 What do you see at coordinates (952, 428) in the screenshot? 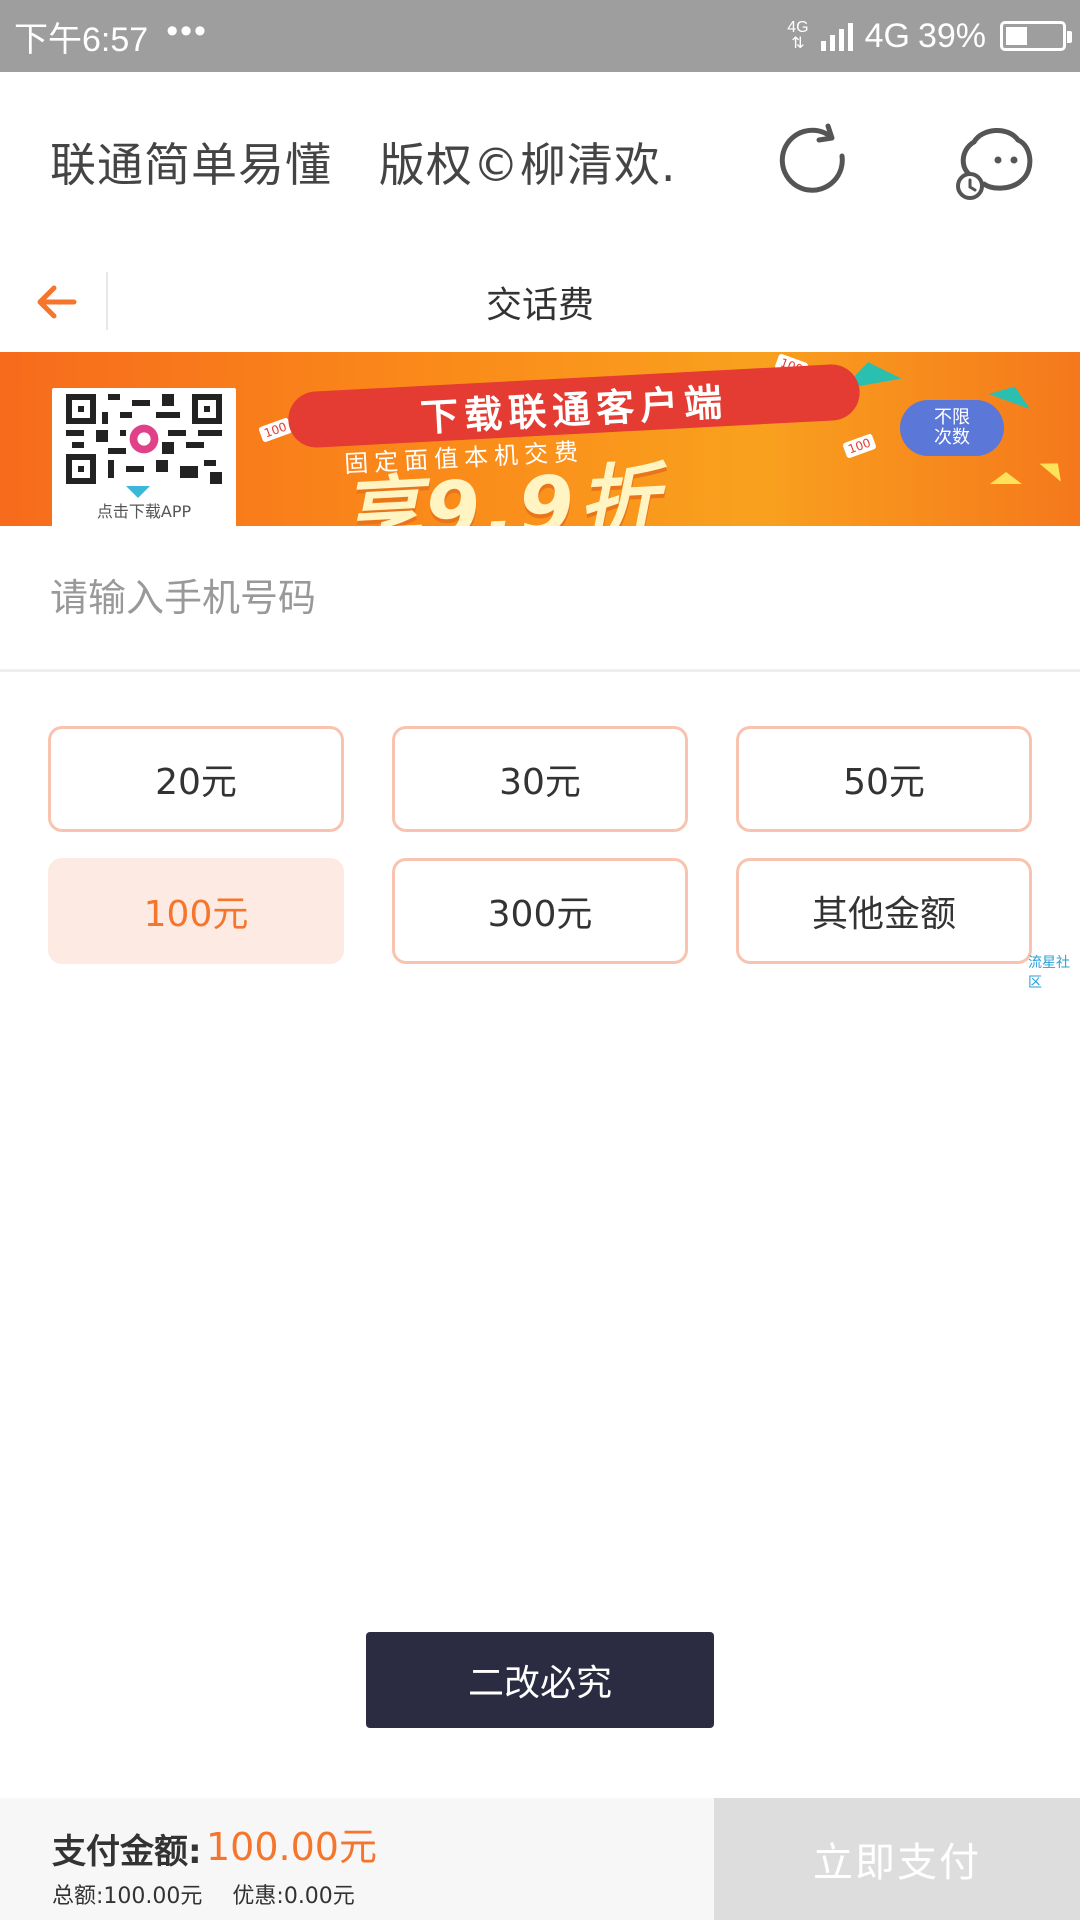
I see `promo-bubble: 不限 次数` at bounding box center [952, 428].